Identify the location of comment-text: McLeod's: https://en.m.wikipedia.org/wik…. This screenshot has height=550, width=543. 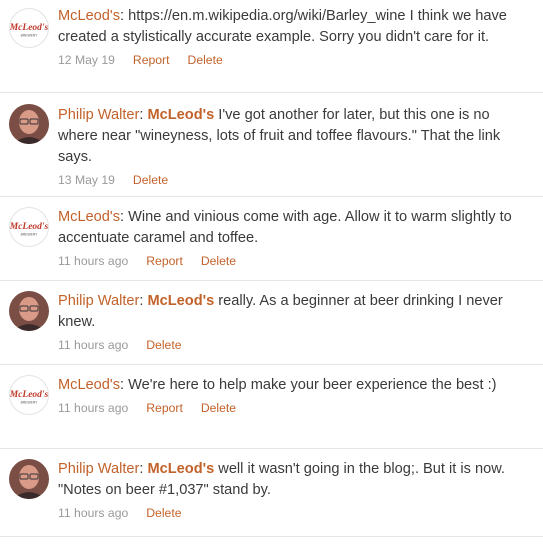
(282, 26).